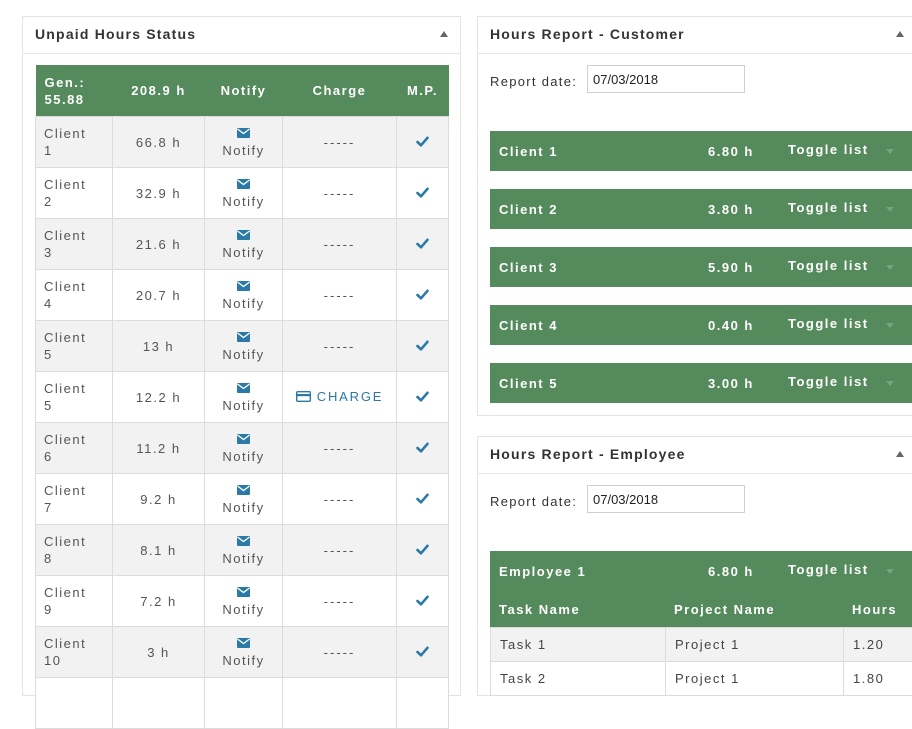  What do you see at coordinates (48, 201) in the screenshot?
I see `client-number: 2` at bounding box center [48, 201].